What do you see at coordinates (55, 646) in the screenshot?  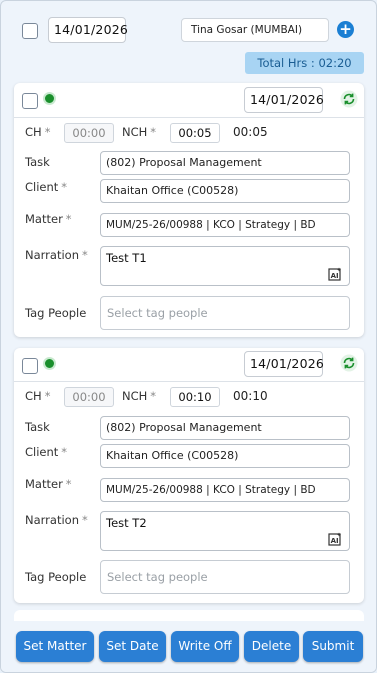 I see `set-matter-button: Set Matter` at bounding box center [55, 646].